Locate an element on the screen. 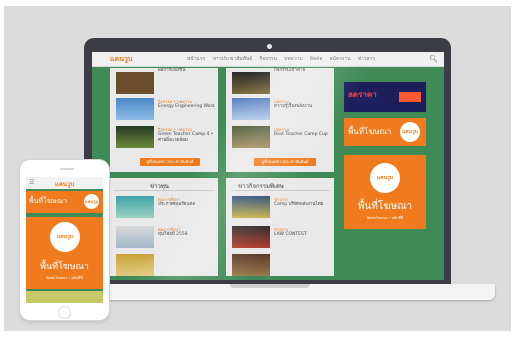 The height and width of the screenshot is (338, 515). menu-icon: ☰ is located at coordinates (31, 182).